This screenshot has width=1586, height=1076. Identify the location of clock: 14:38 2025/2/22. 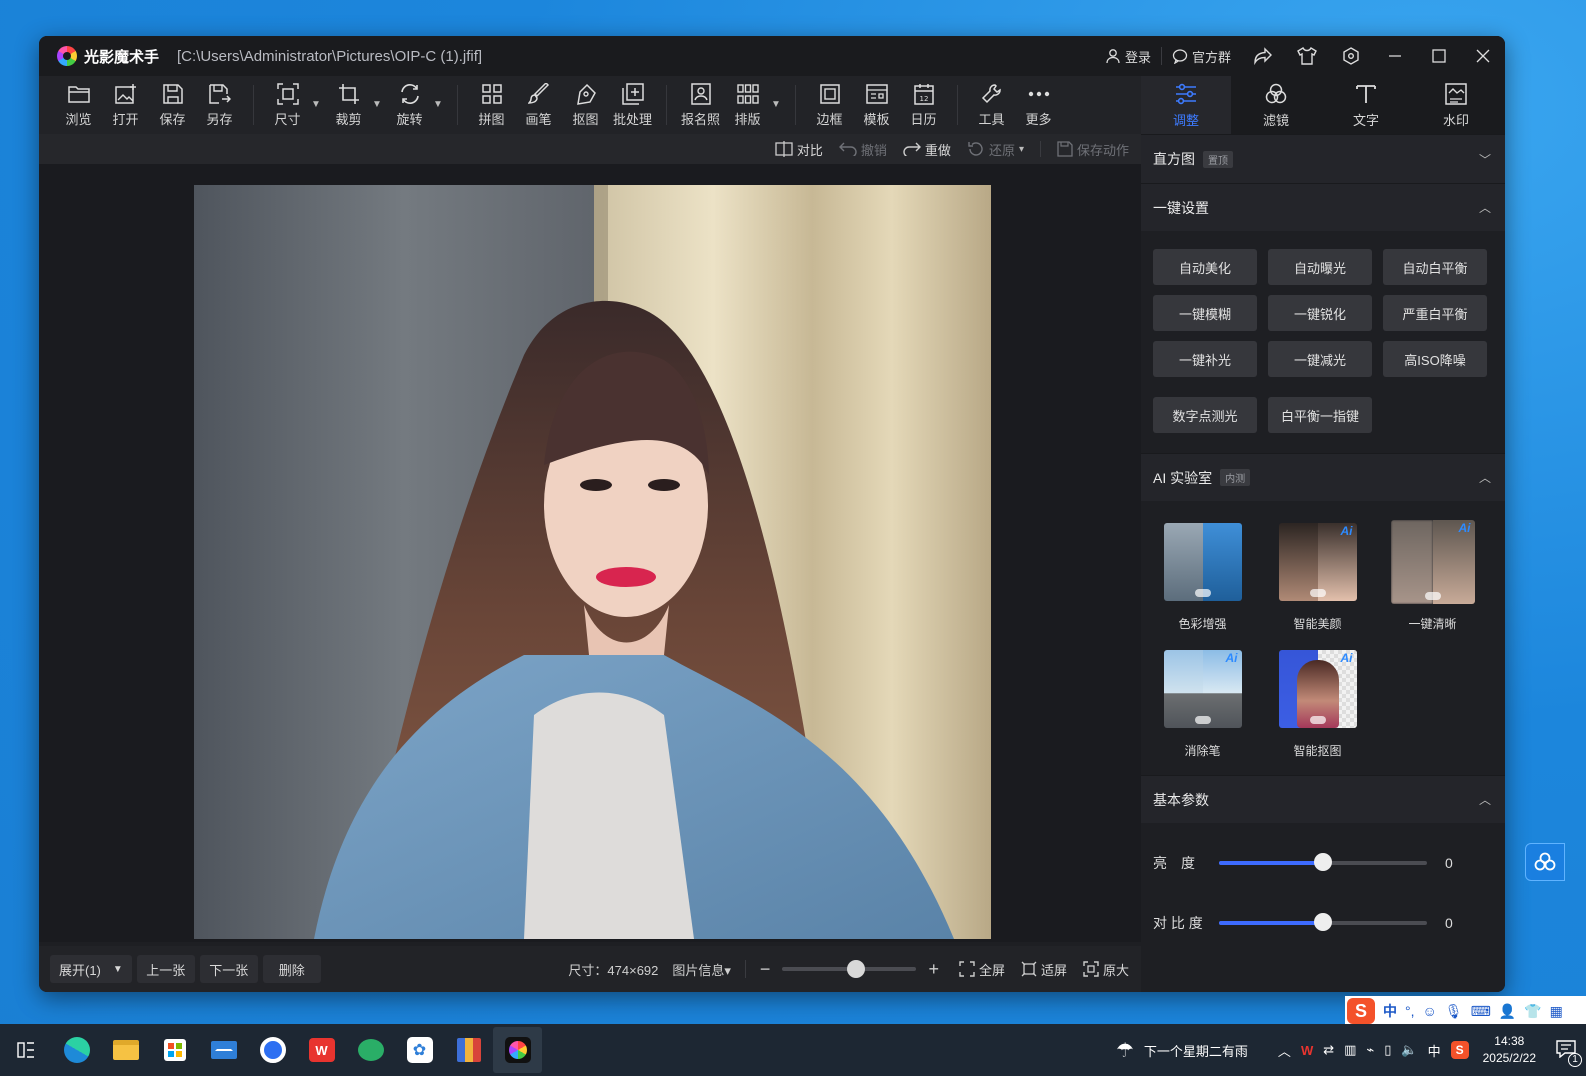
(1509, 1050).